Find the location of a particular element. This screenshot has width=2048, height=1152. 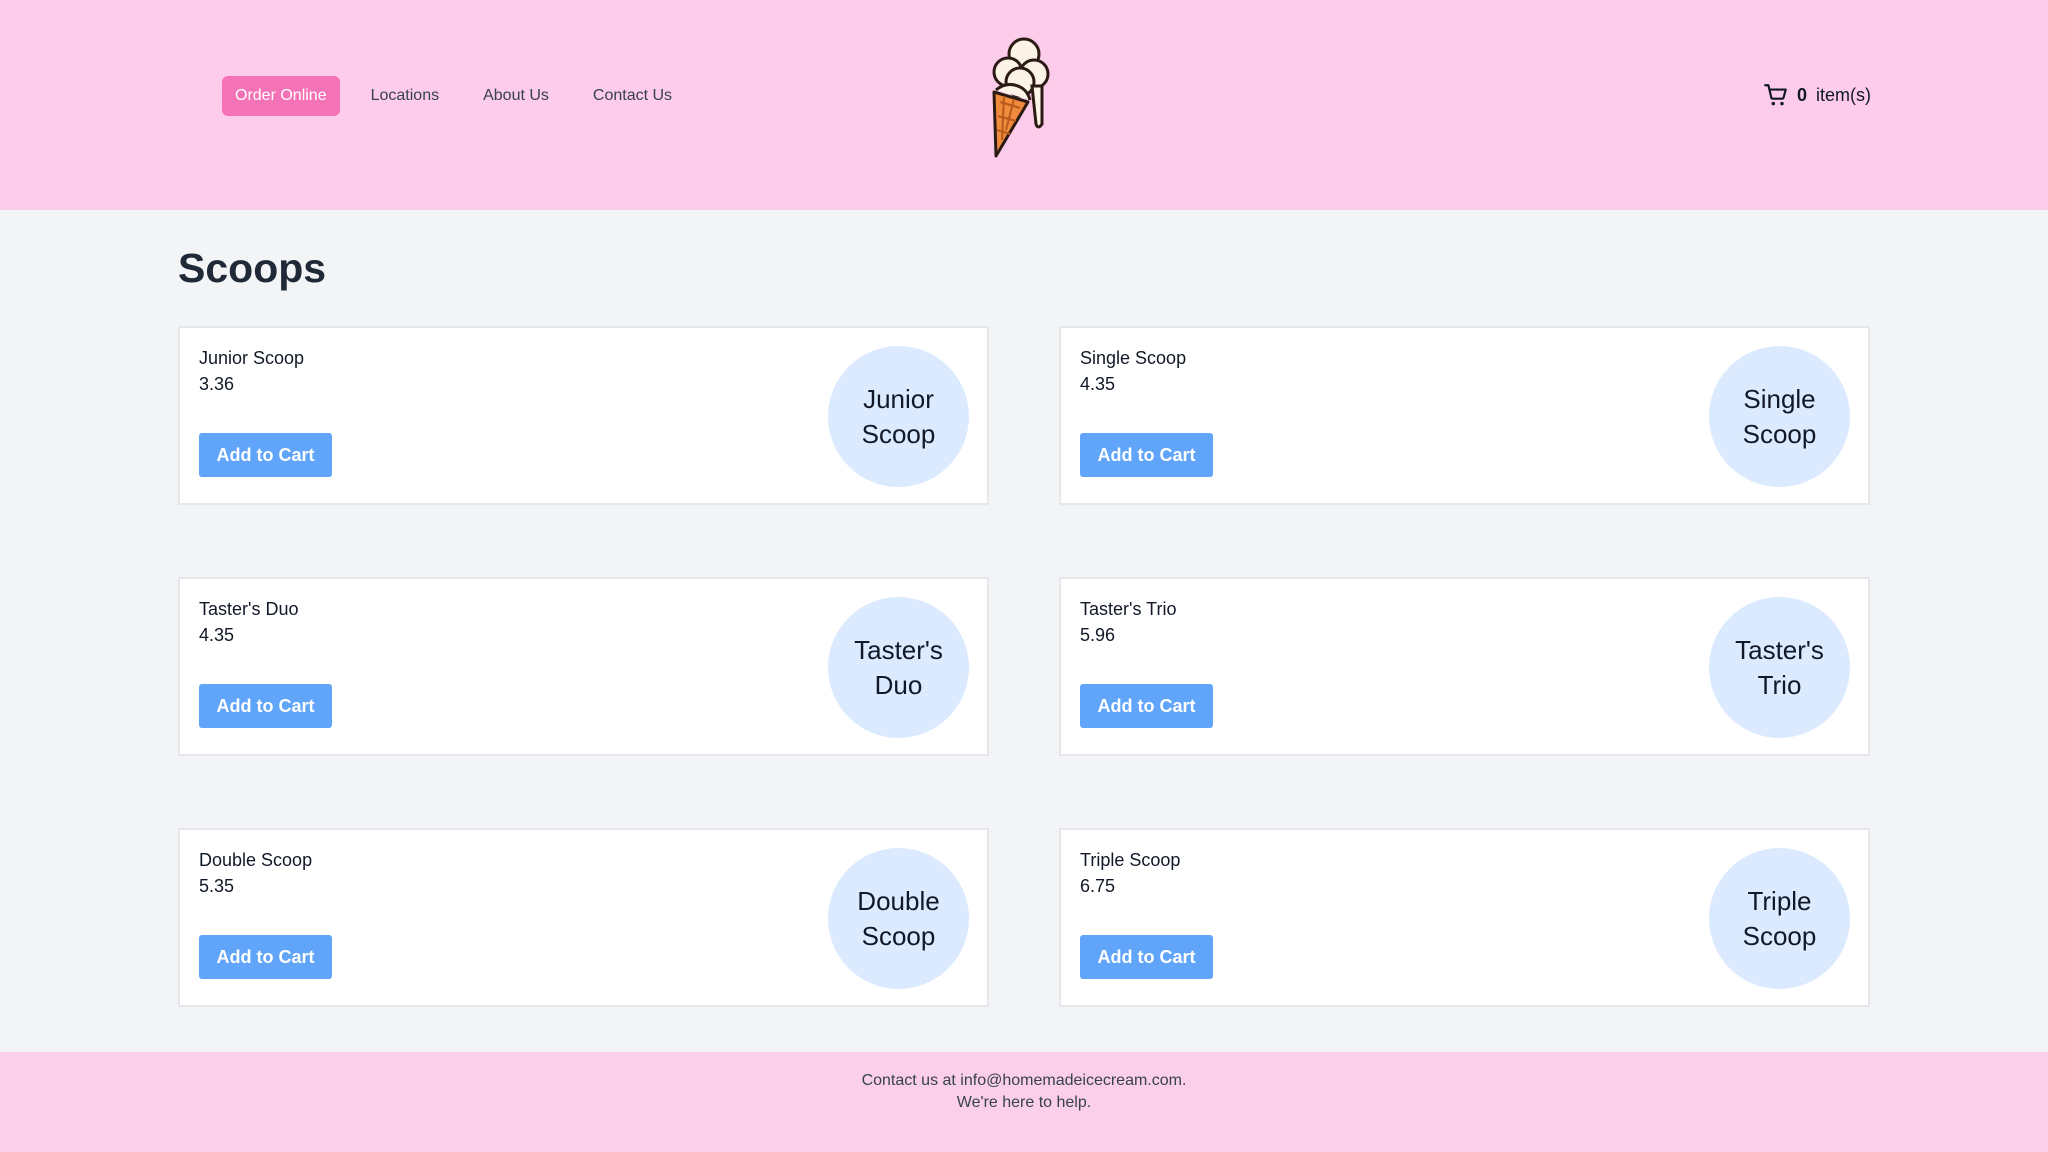

product-image-circle: Taster's Duo is located at coordinates (898, 667).